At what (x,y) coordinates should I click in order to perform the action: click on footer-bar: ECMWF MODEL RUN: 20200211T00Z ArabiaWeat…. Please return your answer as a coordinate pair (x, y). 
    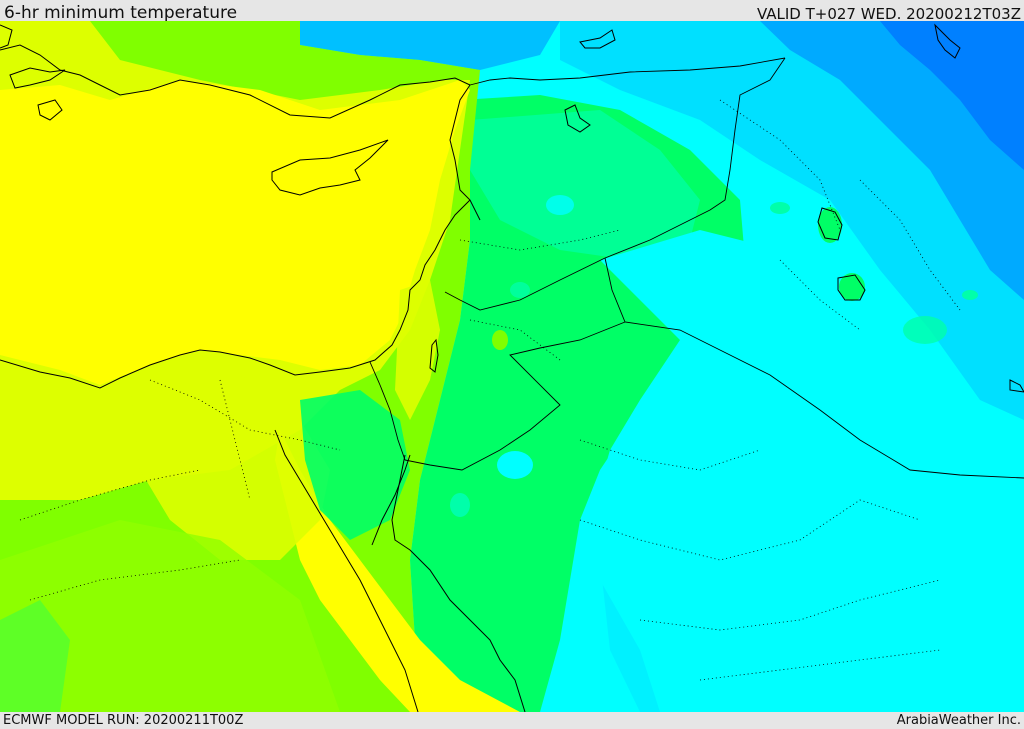
    Looking at the image, I should click on (512, 720).